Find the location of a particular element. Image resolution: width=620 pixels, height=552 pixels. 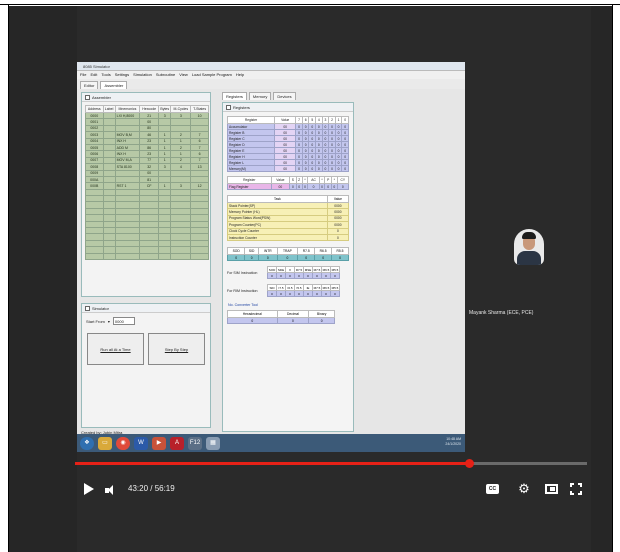

interrupt-header: R5.5 is located at coordinates (340, 251).